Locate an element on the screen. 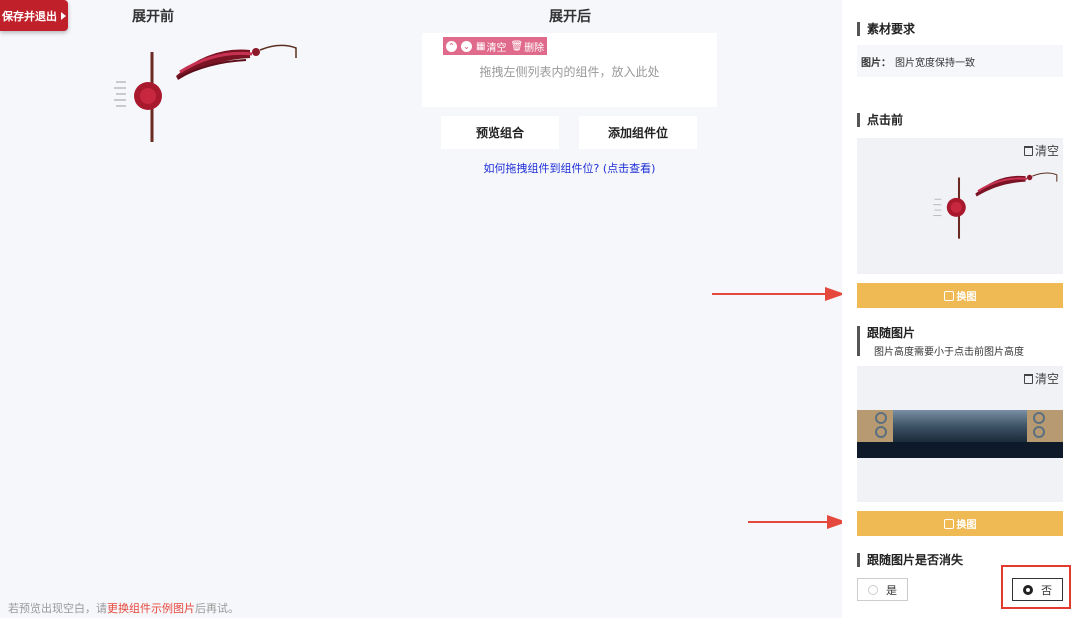  clear-before-image-button: 清空 is located at coordinates (1041, 150).